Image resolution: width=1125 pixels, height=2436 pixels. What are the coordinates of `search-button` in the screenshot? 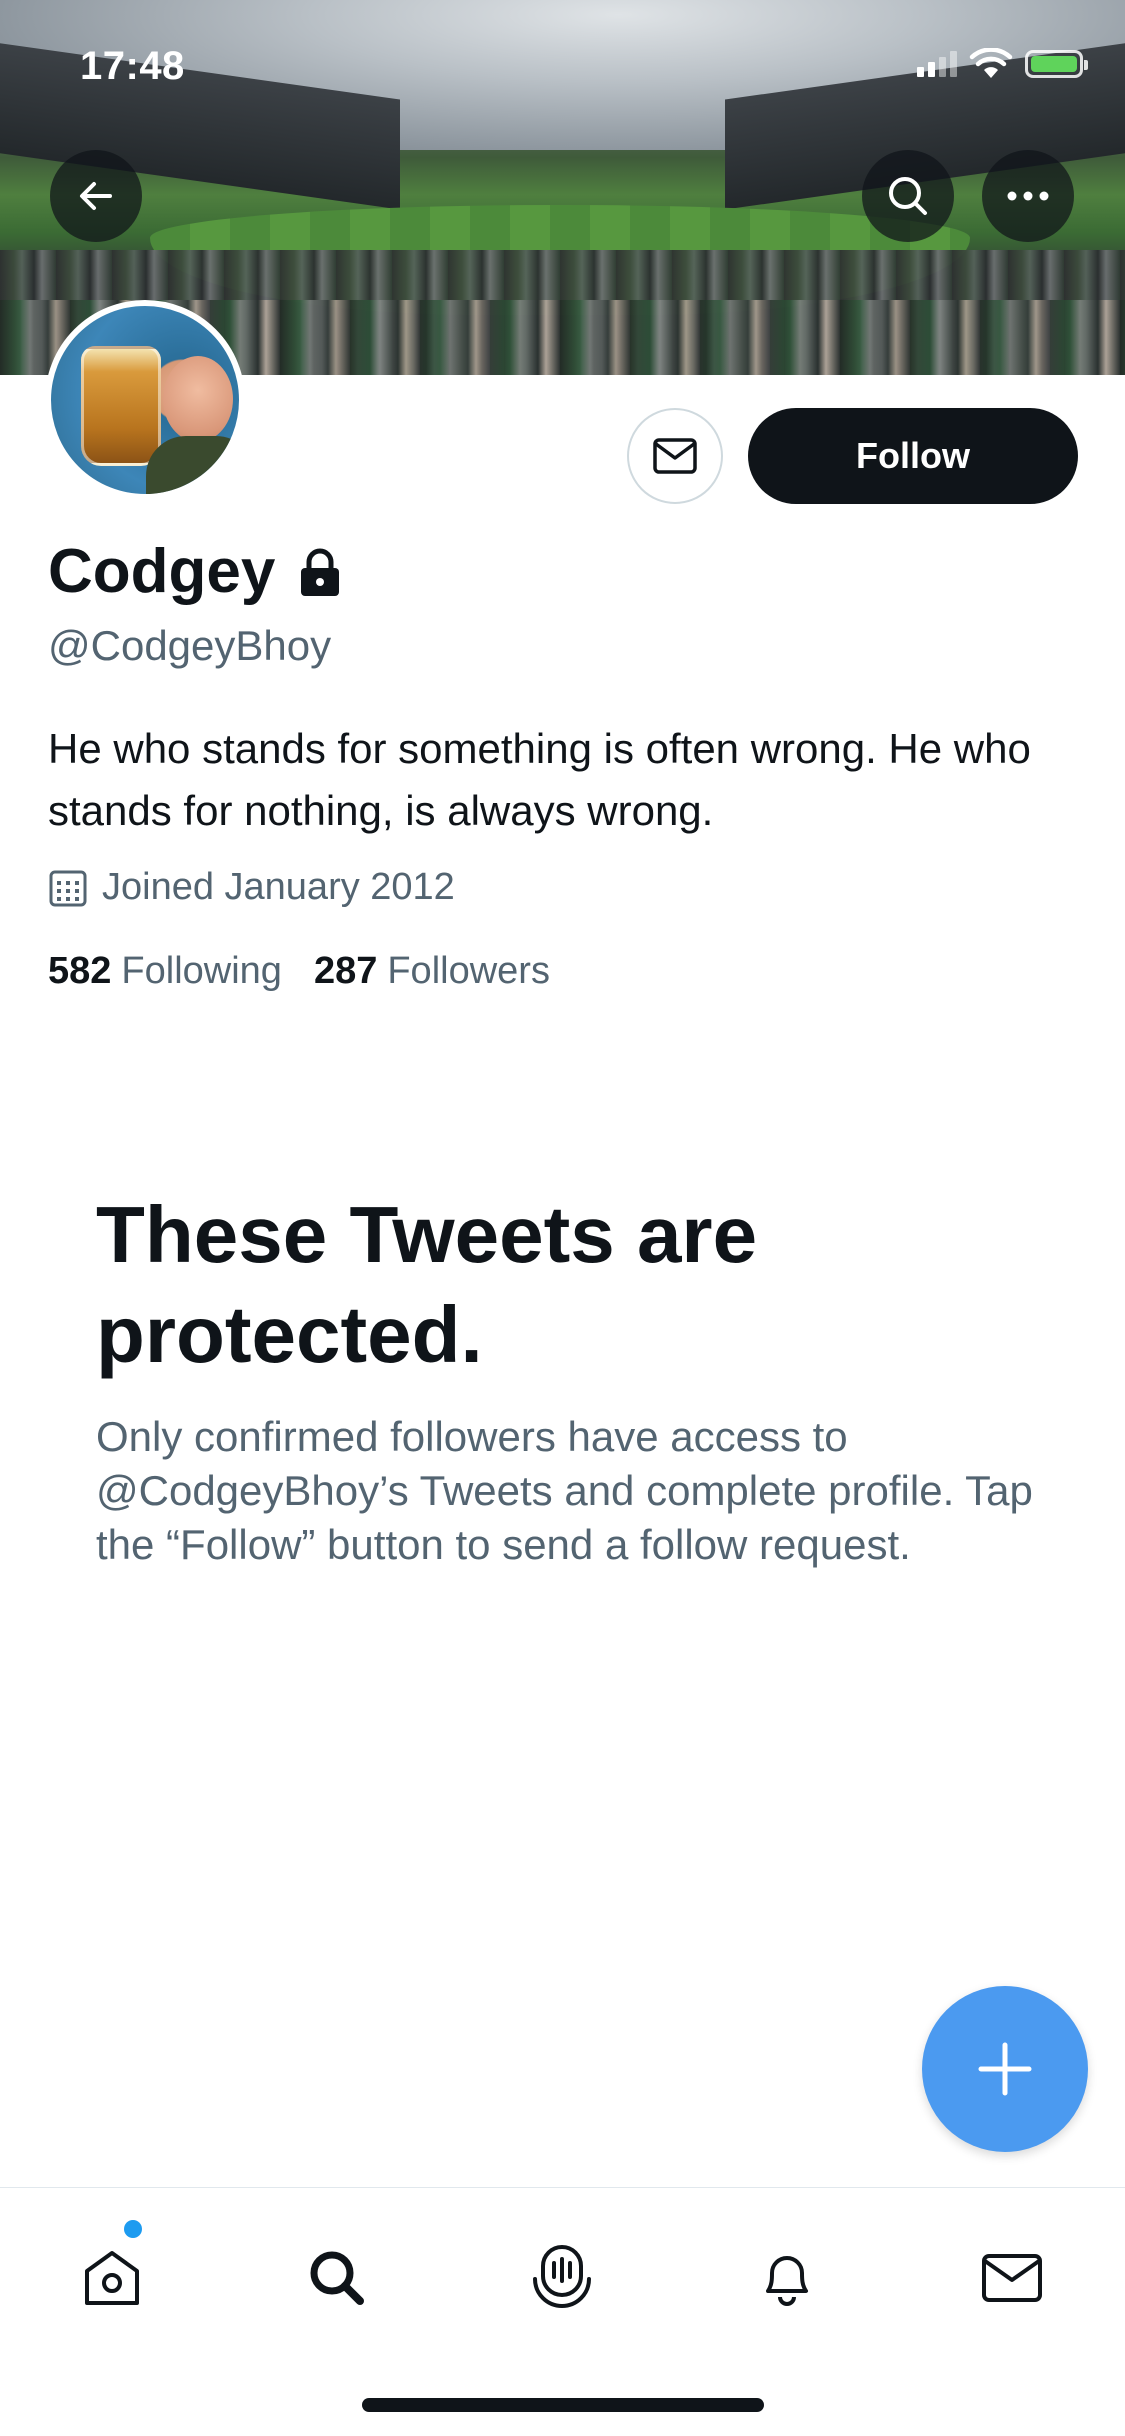 It's located at (908, 196).